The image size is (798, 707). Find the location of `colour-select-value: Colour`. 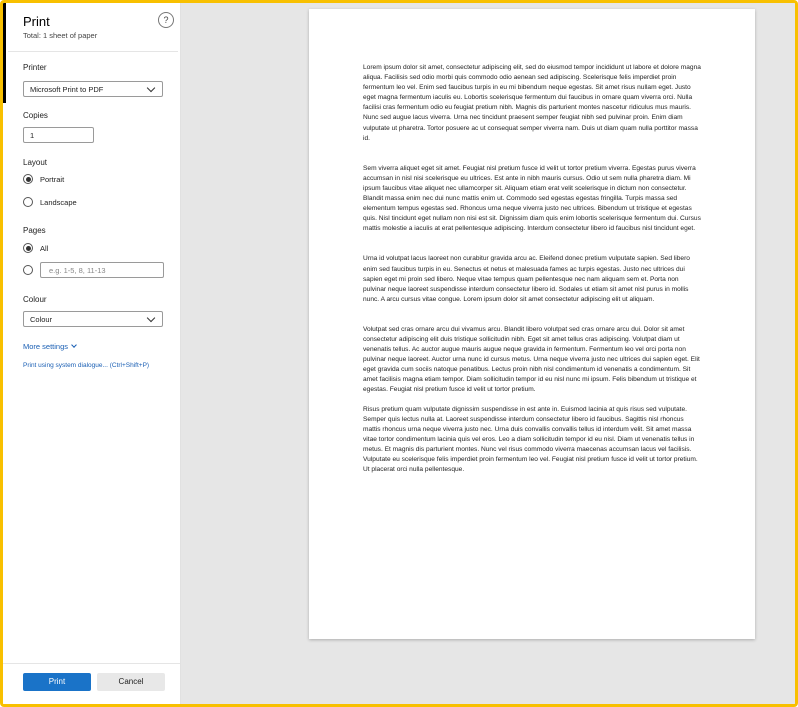

colour-select-value: Colour is located at coordinates (41, 319).